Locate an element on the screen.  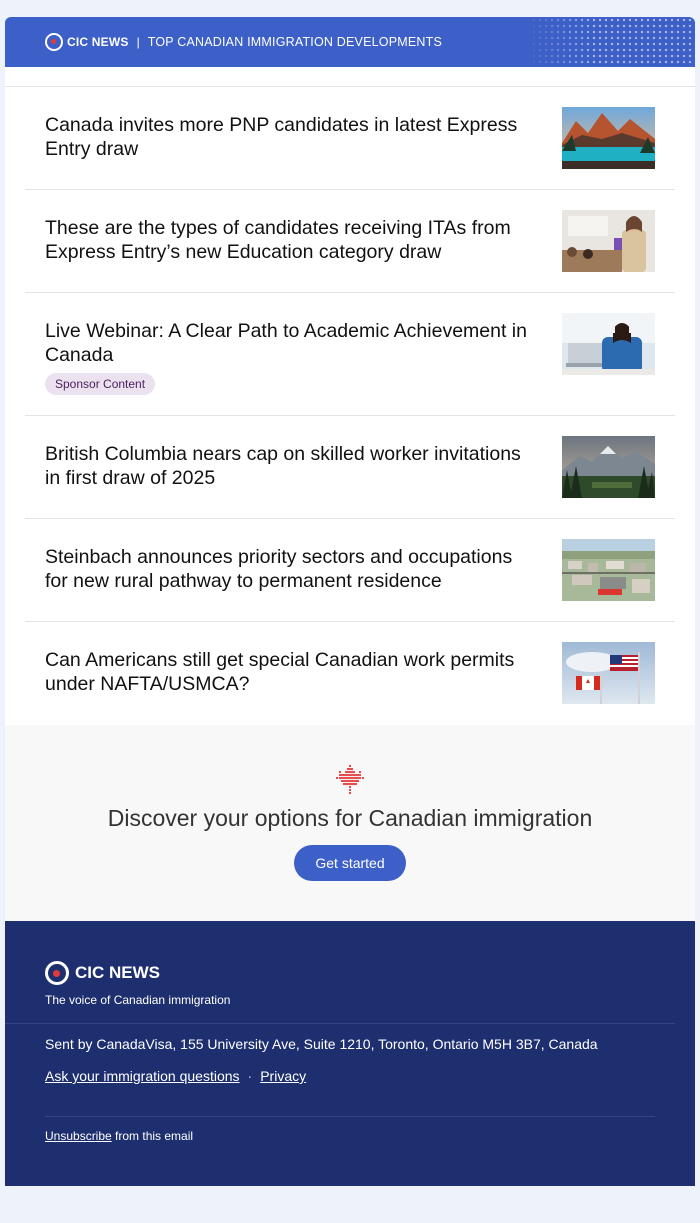
cic-news-logo: CIC NEWS is located at coordinates (87, 42).